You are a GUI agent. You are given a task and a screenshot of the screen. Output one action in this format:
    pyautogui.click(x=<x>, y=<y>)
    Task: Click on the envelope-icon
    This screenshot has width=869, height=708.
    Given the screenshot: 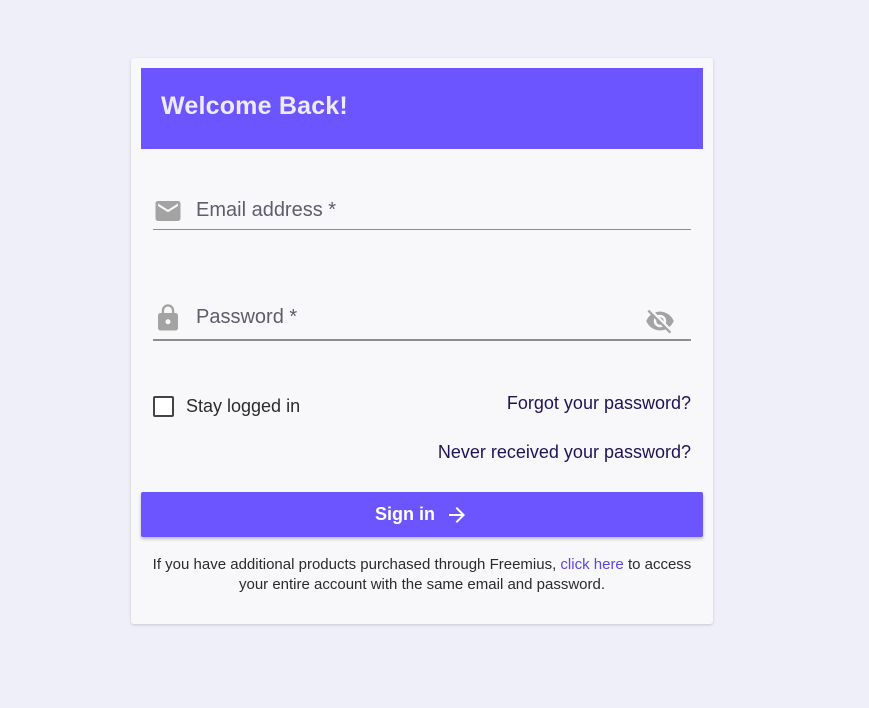 What is the action you would take?
    pyautogui.click(x=168, y=211)
    